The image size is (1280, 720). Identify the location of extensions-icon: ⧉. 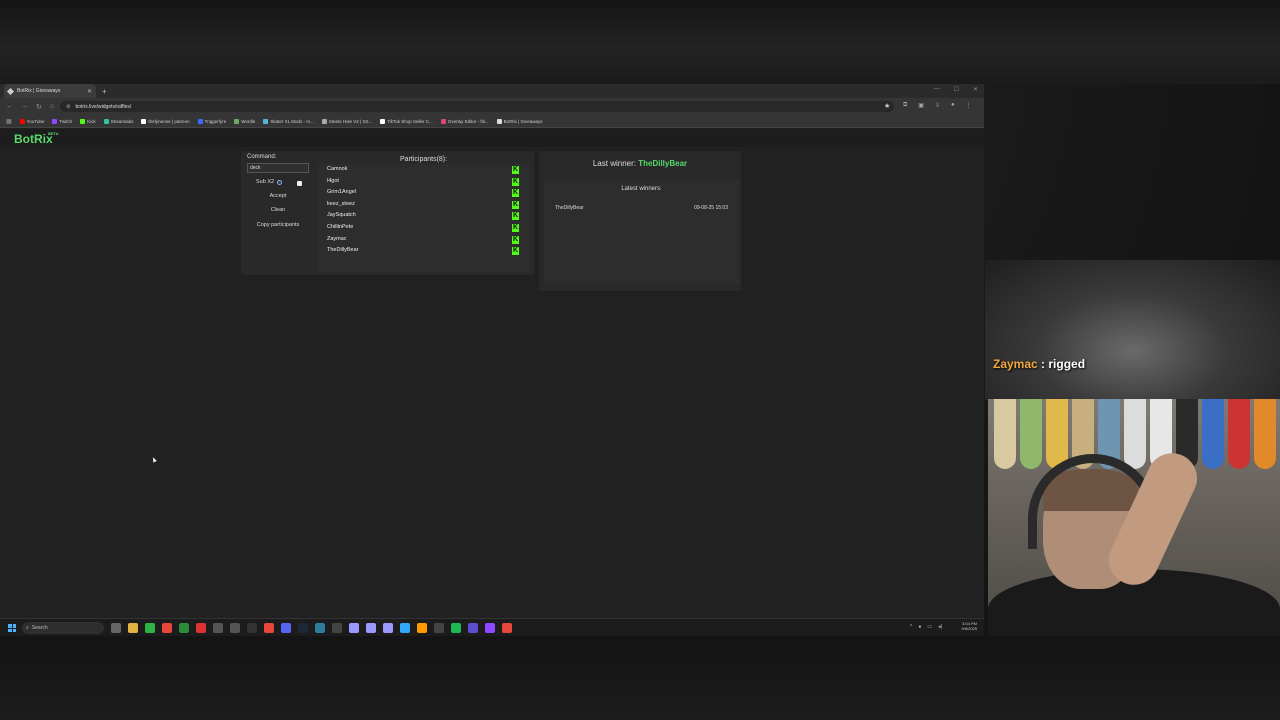
(905, 105).